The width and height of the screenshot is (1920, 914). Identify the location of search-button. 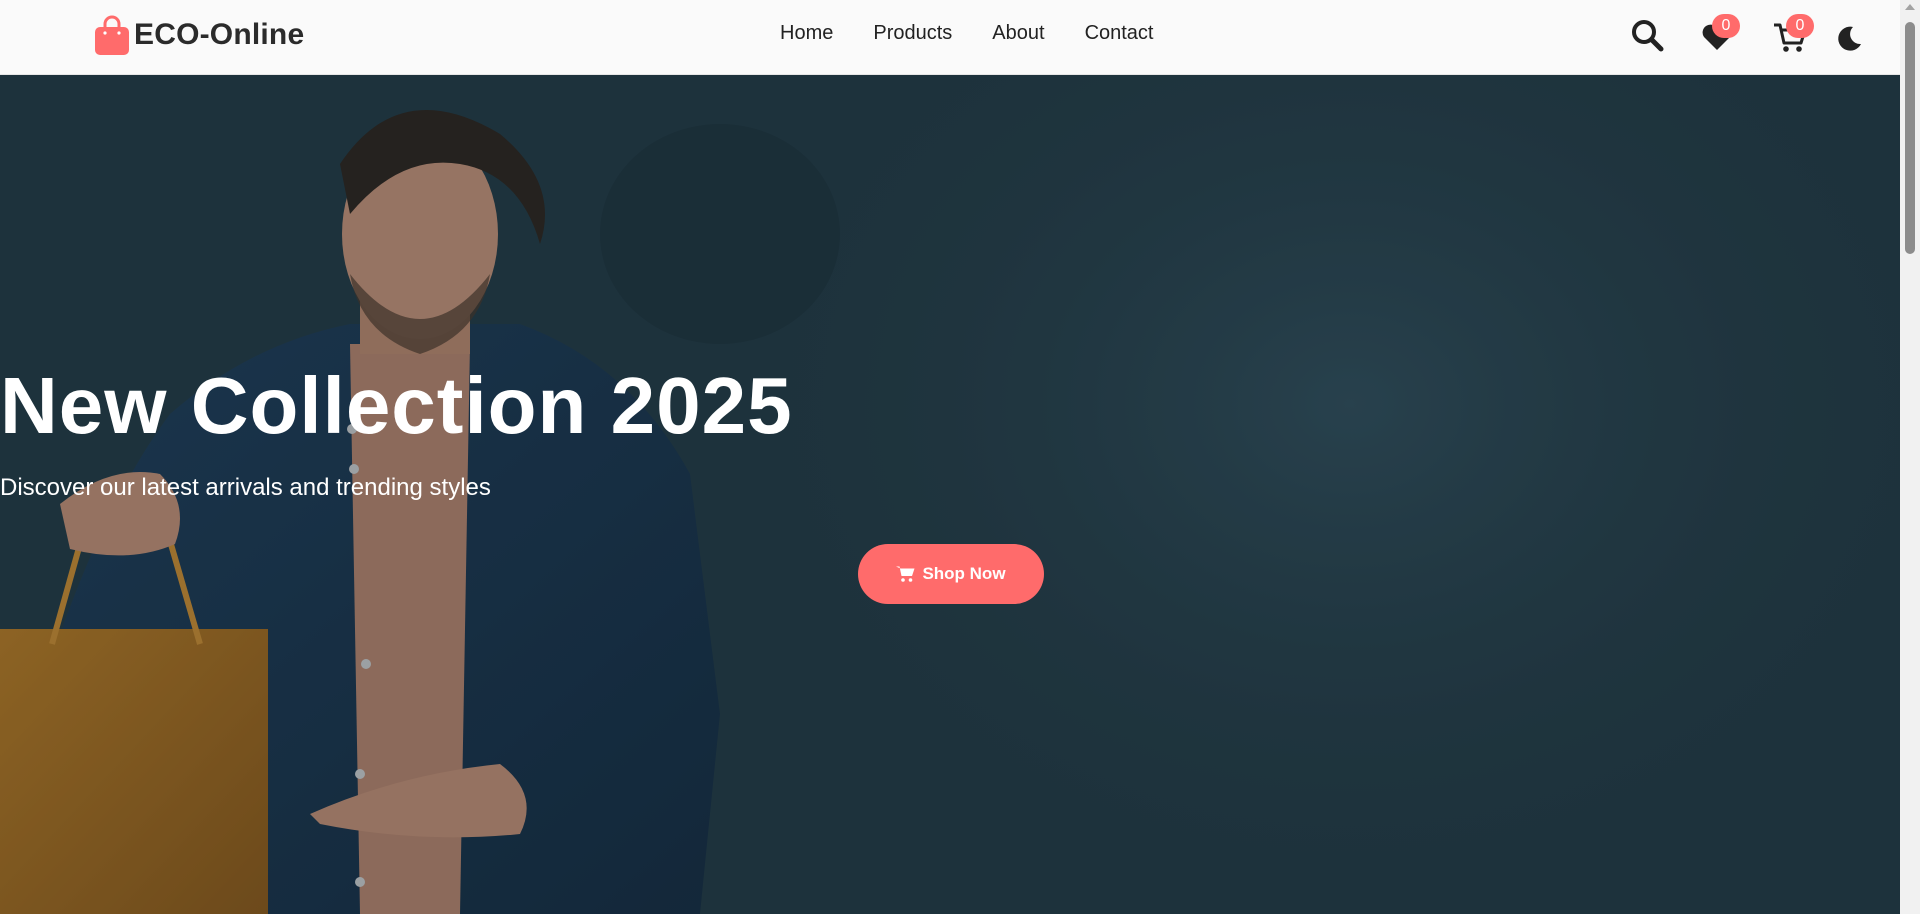
(1650, 38).